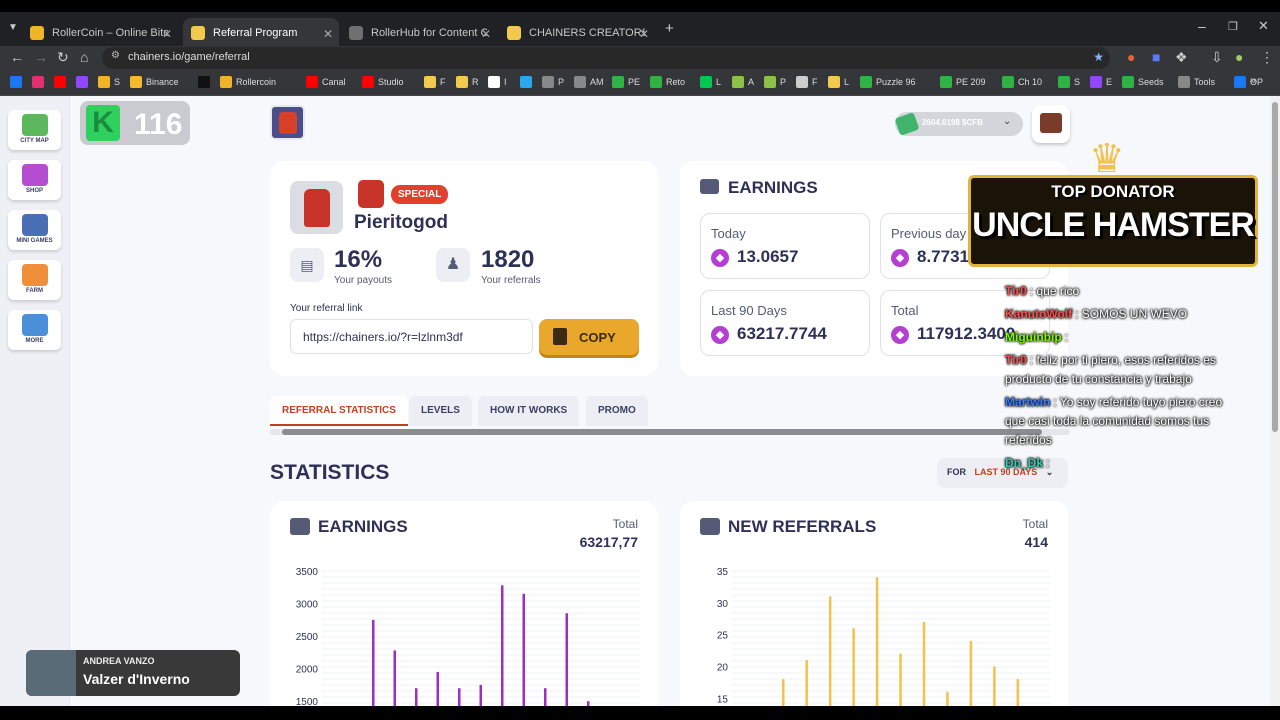 This screenshot has width=1280, height=720. What do you see at coordinates (888, 82) in the screenshot?
I see `bookmark-item: Puzzle 96` at bounding box center [888, 82].